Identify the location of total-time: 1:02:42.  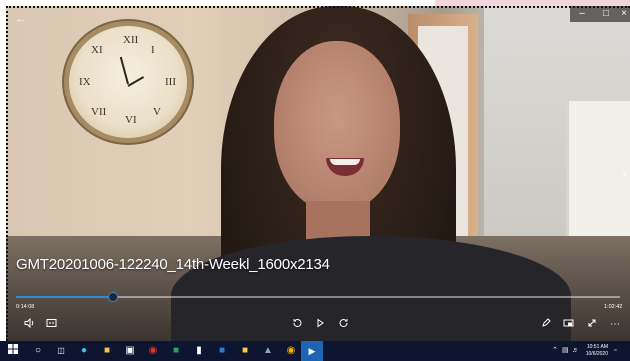
(613, 307).